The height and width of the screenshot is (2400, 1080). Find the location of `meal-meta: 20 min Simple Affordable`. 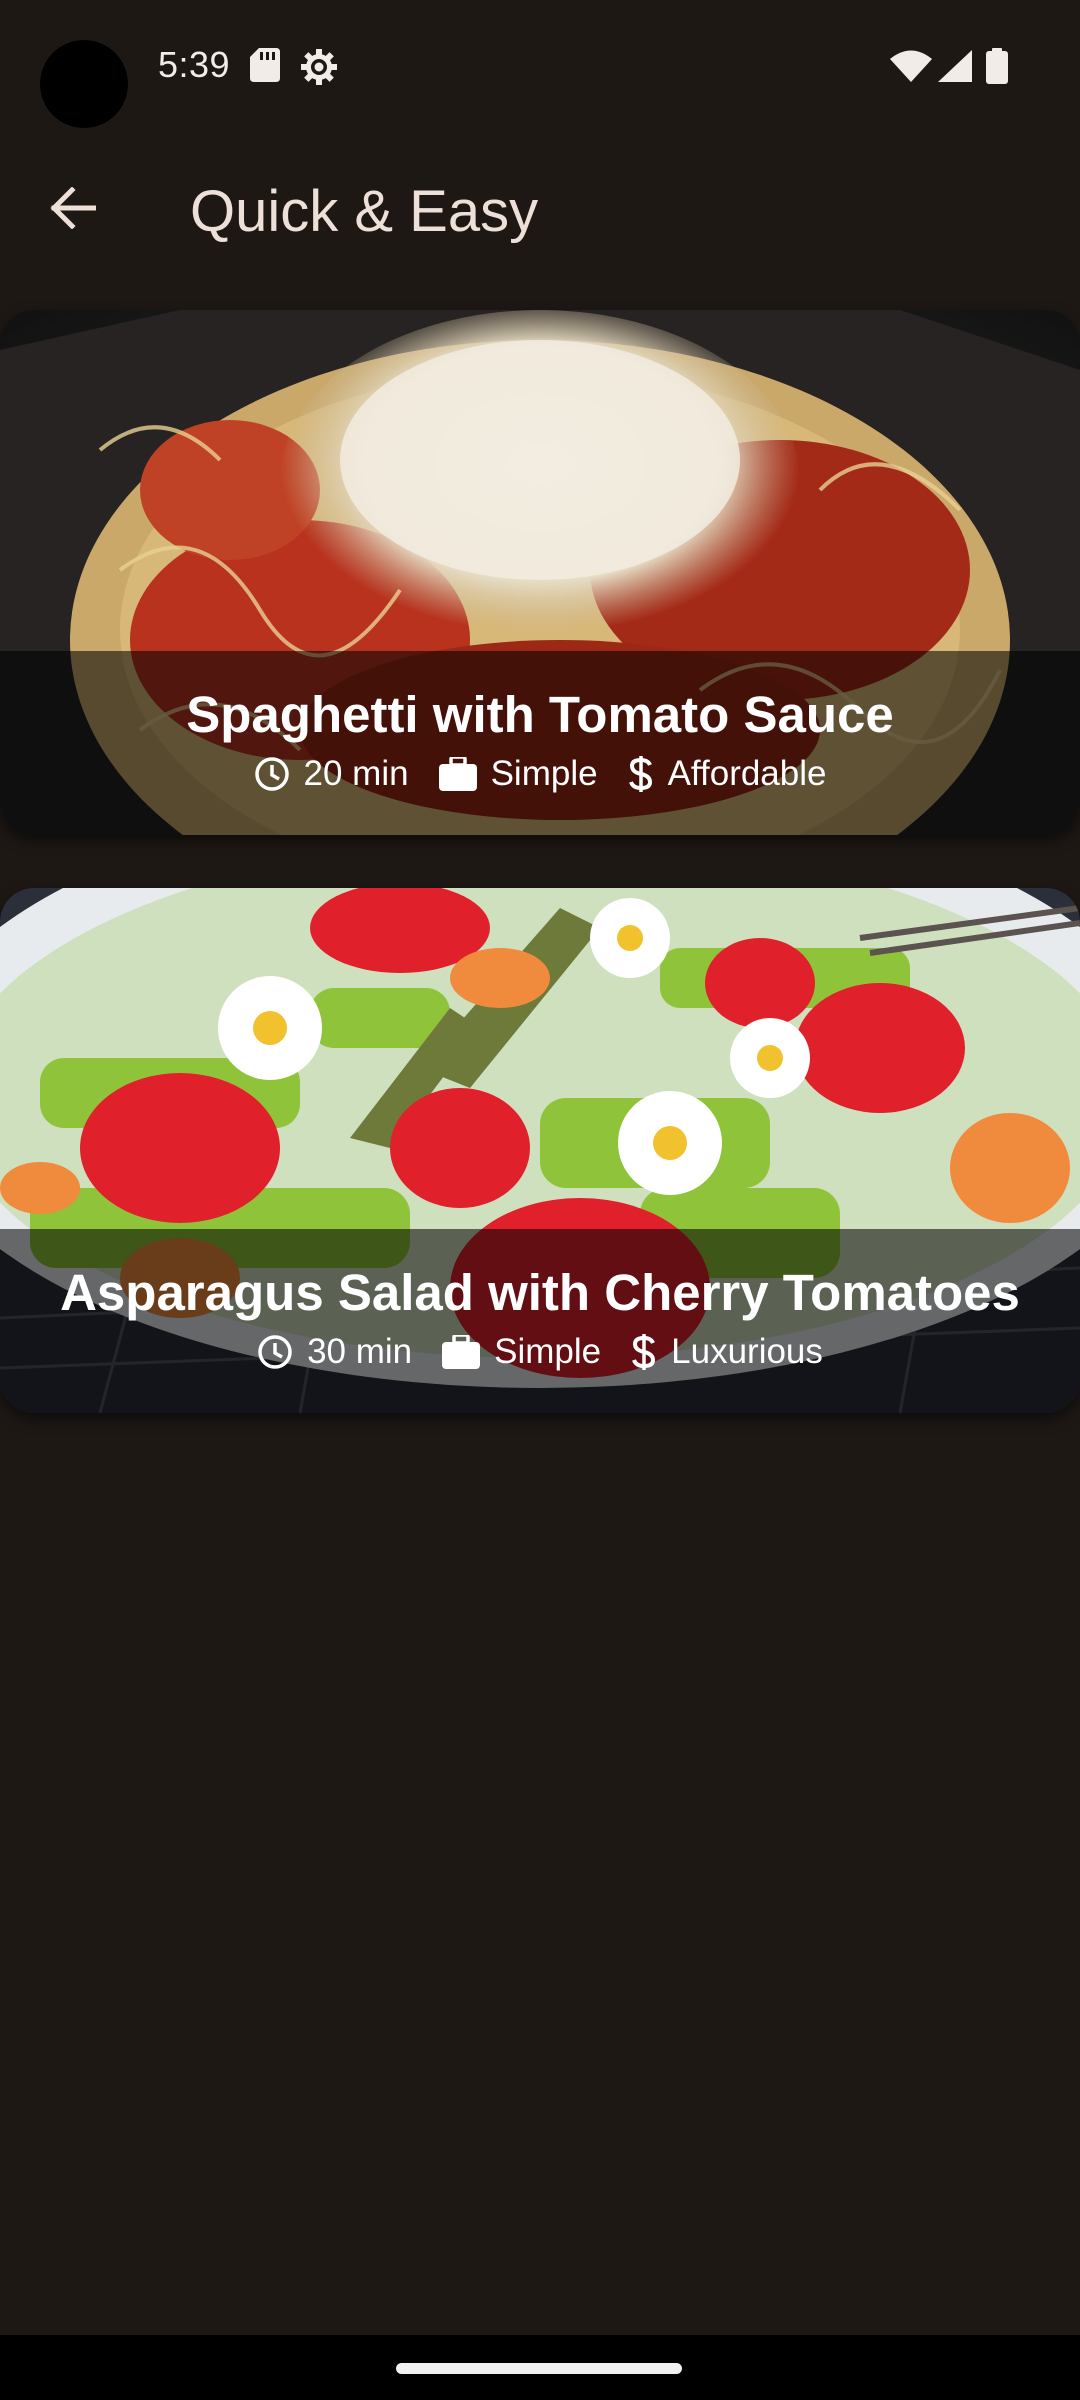

meal-meta: 20 min Simple Affordable is located at coordinates (540, 774).